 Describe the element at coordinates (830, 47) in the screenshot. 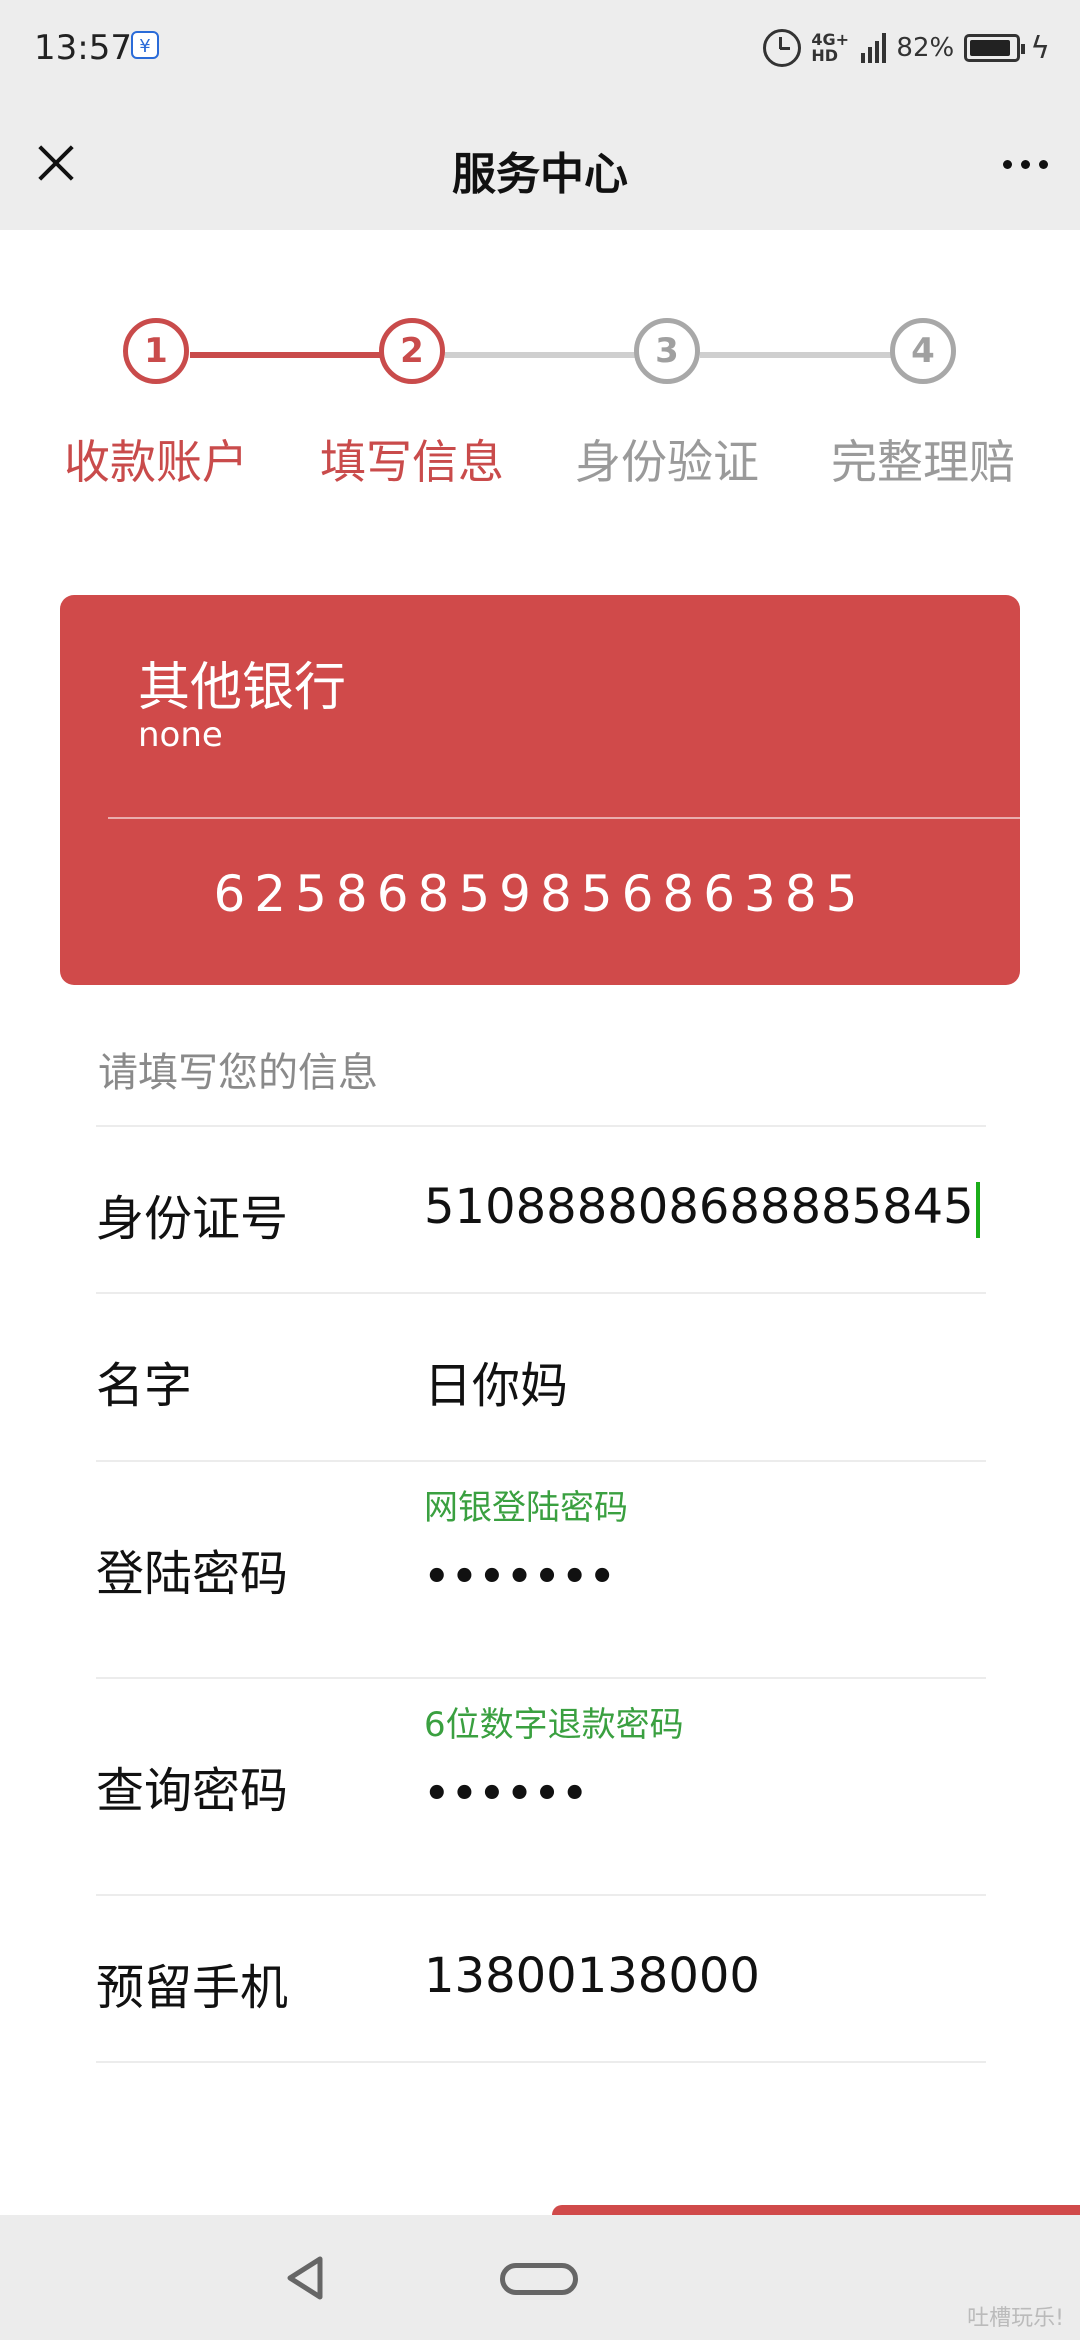

I see `network-type: 4G+ HD` at that location.